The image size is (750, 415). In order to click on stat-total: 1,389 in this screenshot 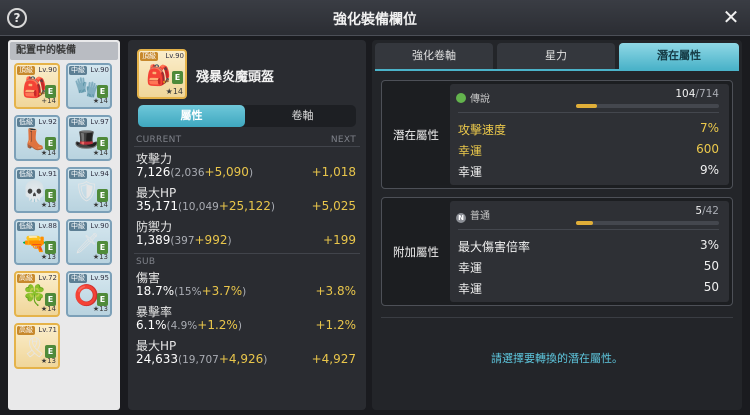, I will do `click(153, 240)`.